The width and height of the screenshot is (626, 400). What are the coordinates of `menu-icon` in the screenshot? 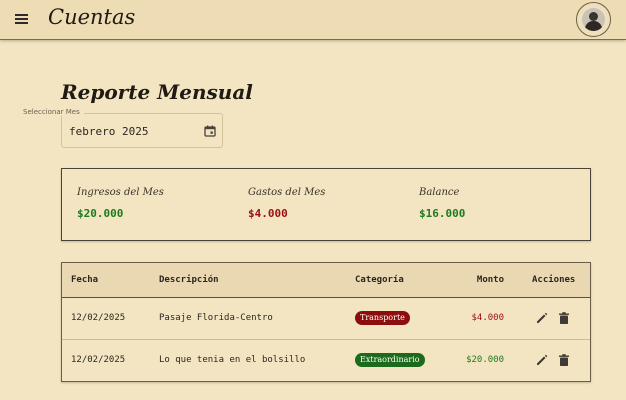 It's located at (23, 19).